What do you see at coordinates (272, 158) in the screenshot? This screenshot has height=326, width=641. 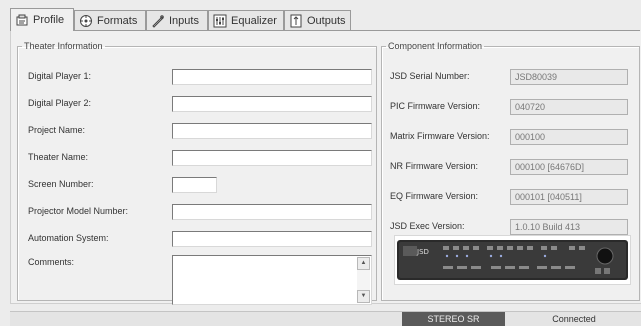 I see `theater-name-input` at bounding box center [272, 158].